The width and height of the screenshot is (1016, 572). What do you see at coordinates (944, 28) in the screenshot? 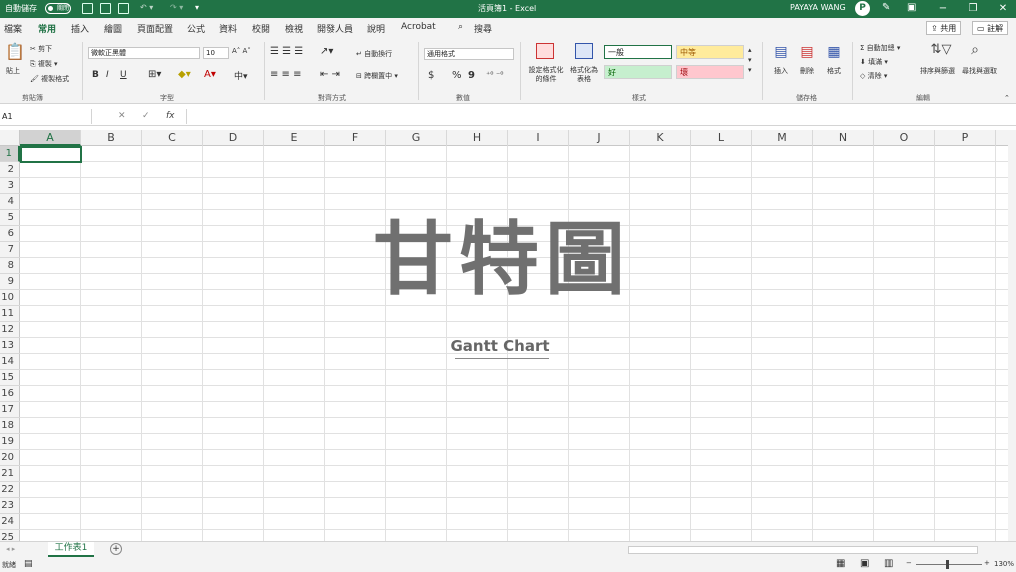
I see `share-button: ⇪ 共用` at bounding box center [944, 28].